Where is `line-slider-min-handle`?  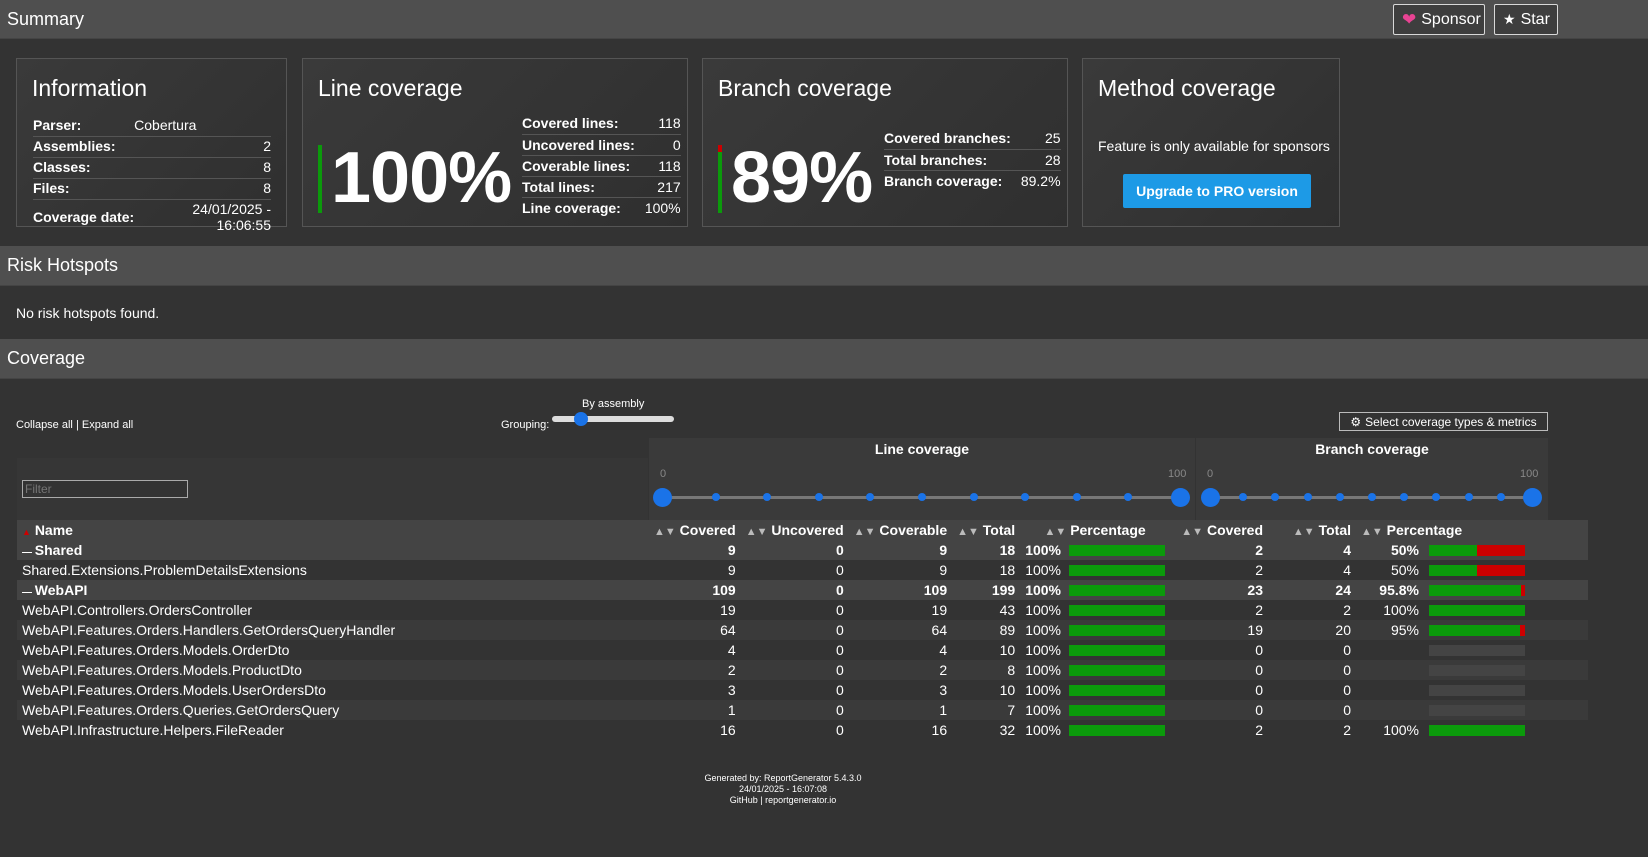
line-slider-min-handle is located at coordinates (662, 497).